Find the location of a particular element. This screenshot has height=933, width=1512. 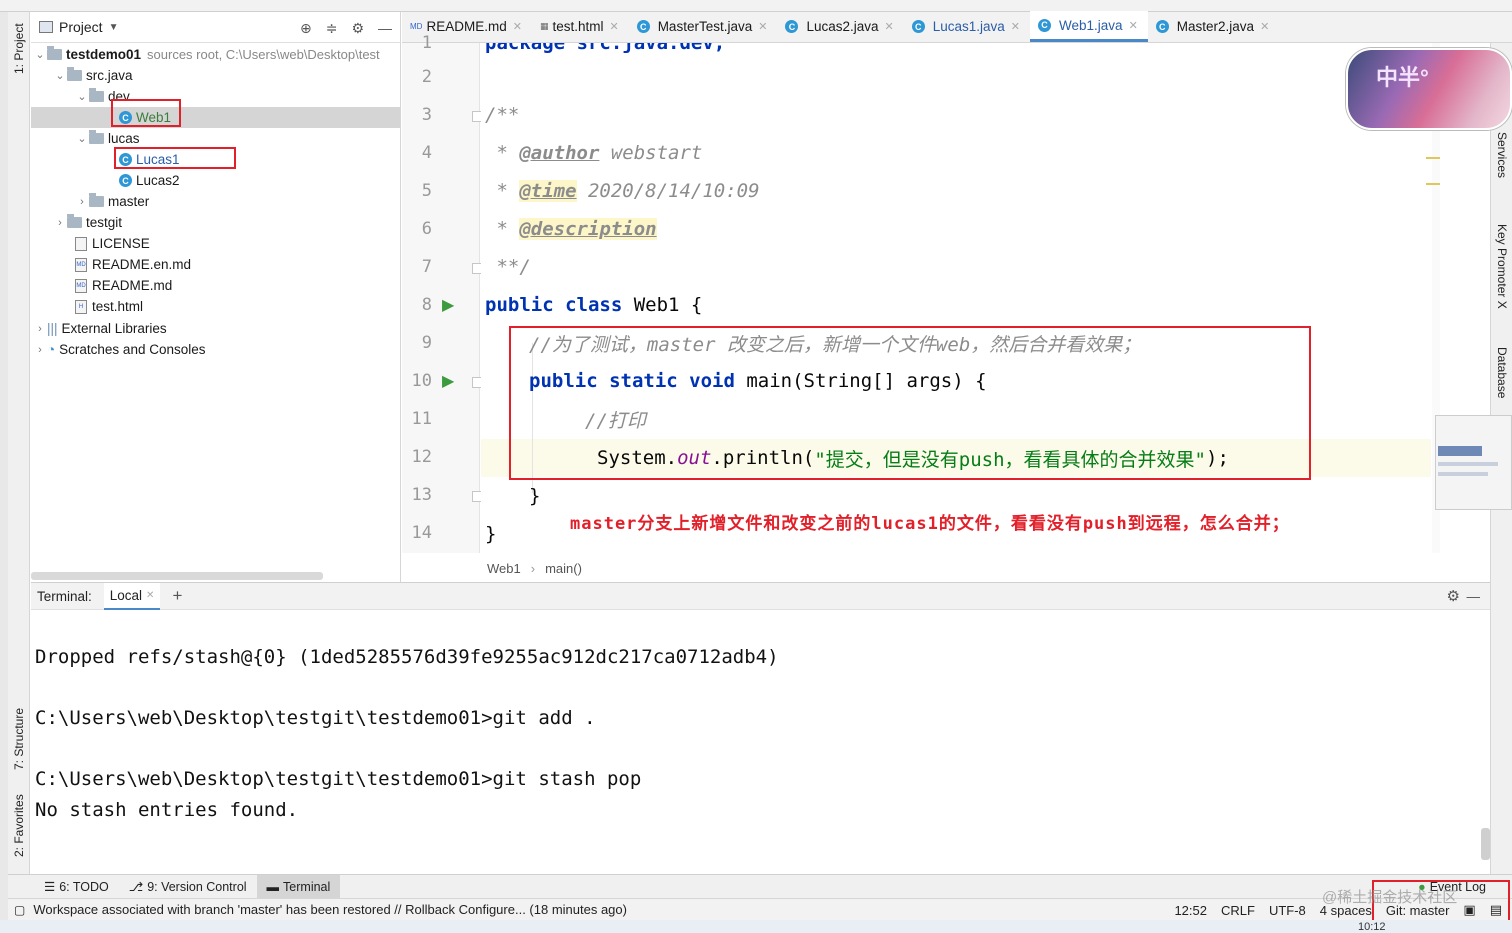

breadcrumb-method: main() is located at coordinates (563, 568).